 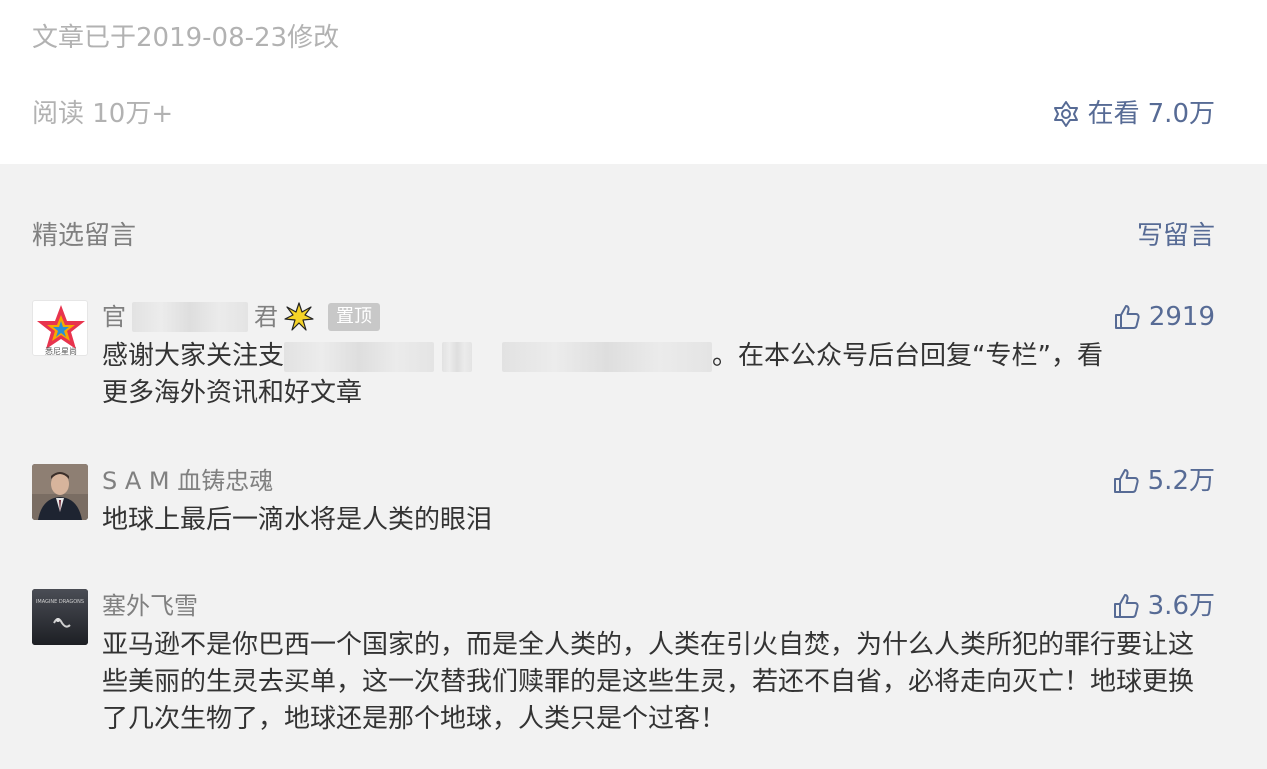 I want to click on avatar: IMAGINE DRAGONS, so click(x=60, y=617).